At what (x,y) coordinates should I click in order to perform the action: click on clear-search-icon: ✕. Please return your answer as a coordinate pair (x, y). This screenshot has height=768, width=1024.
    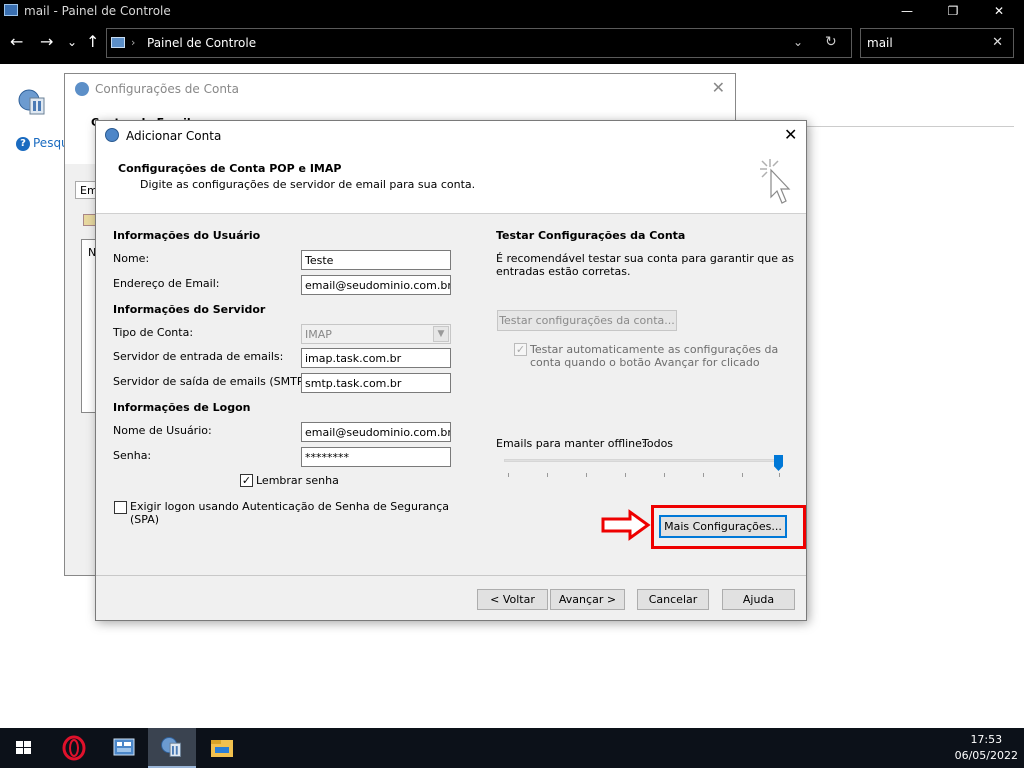
    Looking at the image, I should click on (997, 42).